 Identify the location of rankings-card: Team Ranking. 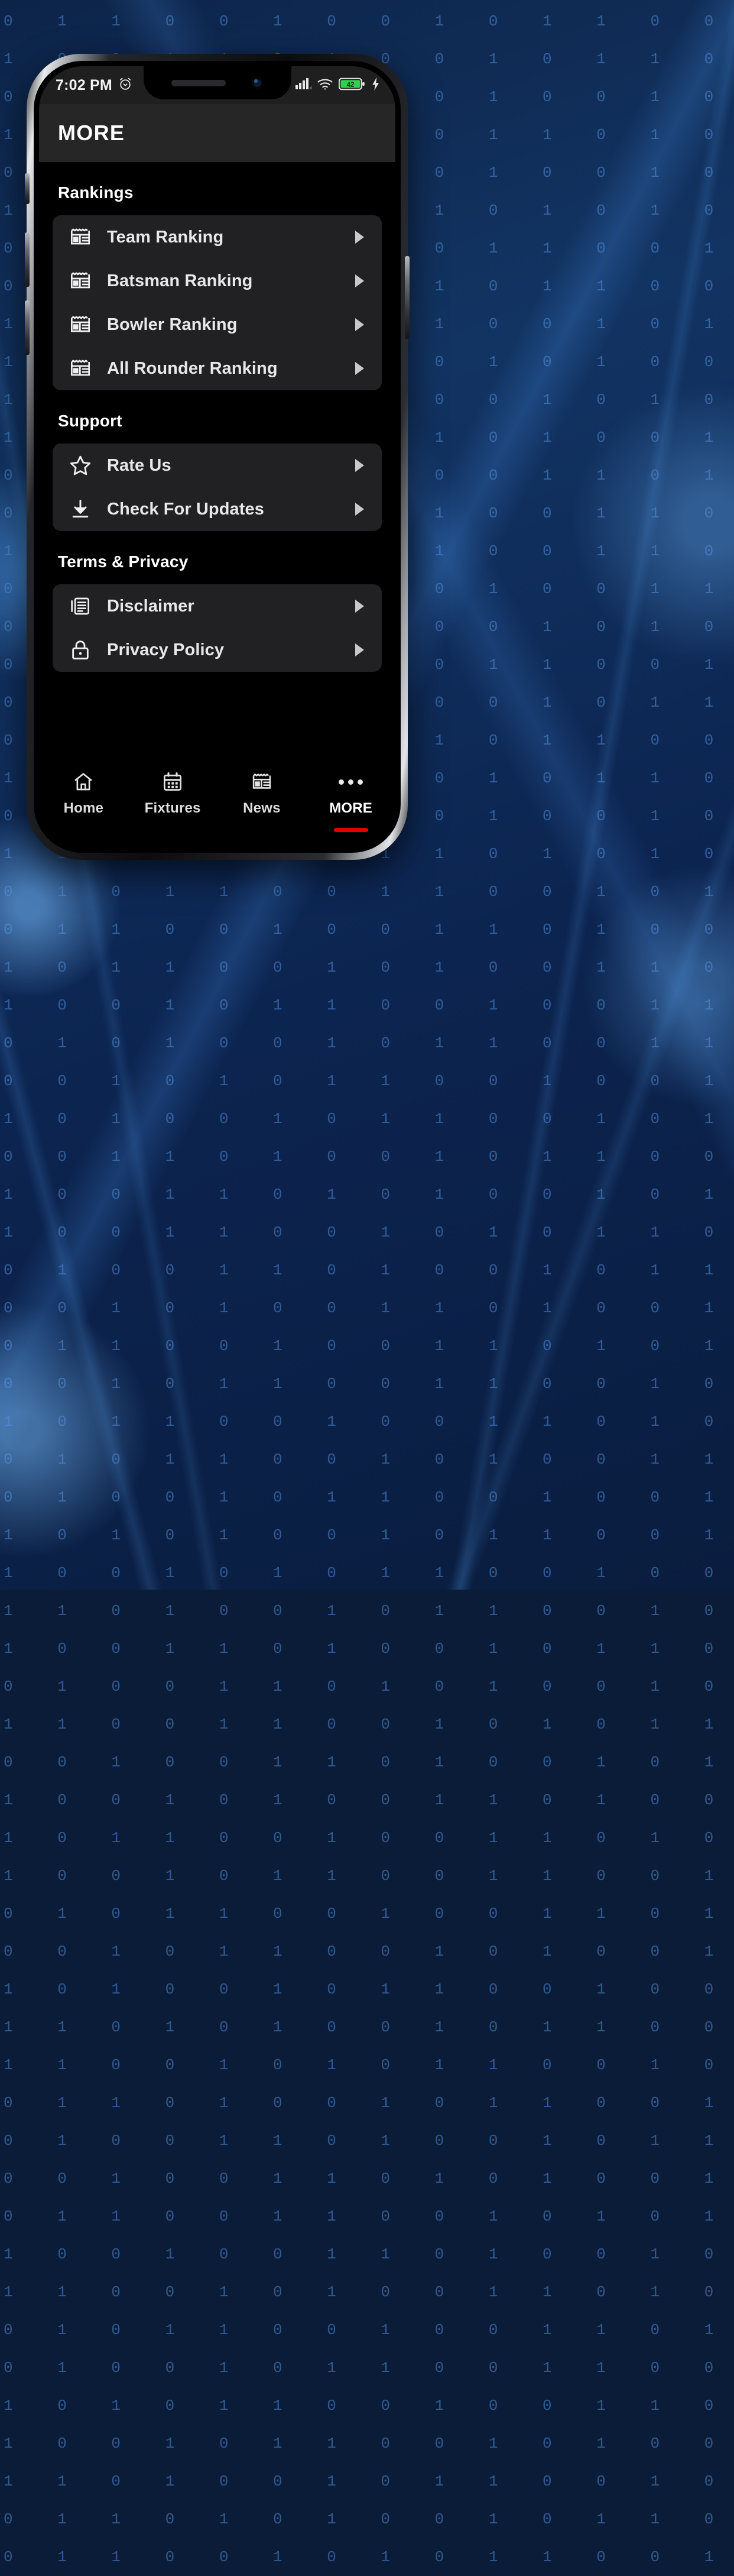
(217, 303).